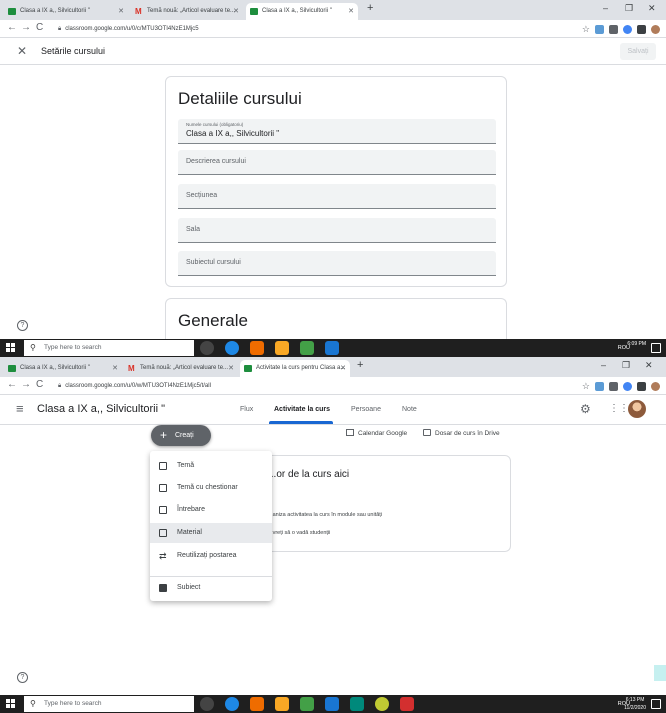  What do you see at coordinates (181, 435) in the screenshot?
I see `create-button: + Creați` at bounding box center [181, 435].